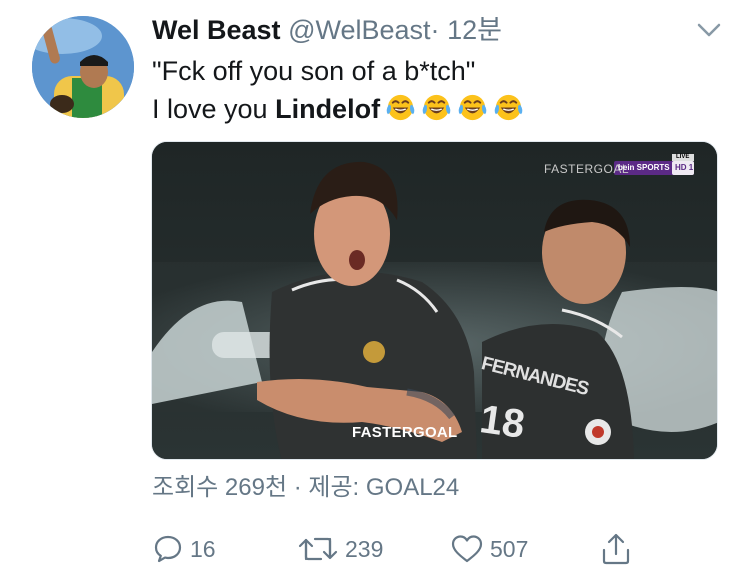 This screenshot has height=578, width=750. What do you see at coordinates (340, 549) in the screenshot?
I see `retweet-button: 239` at bounding box center [340, 549].